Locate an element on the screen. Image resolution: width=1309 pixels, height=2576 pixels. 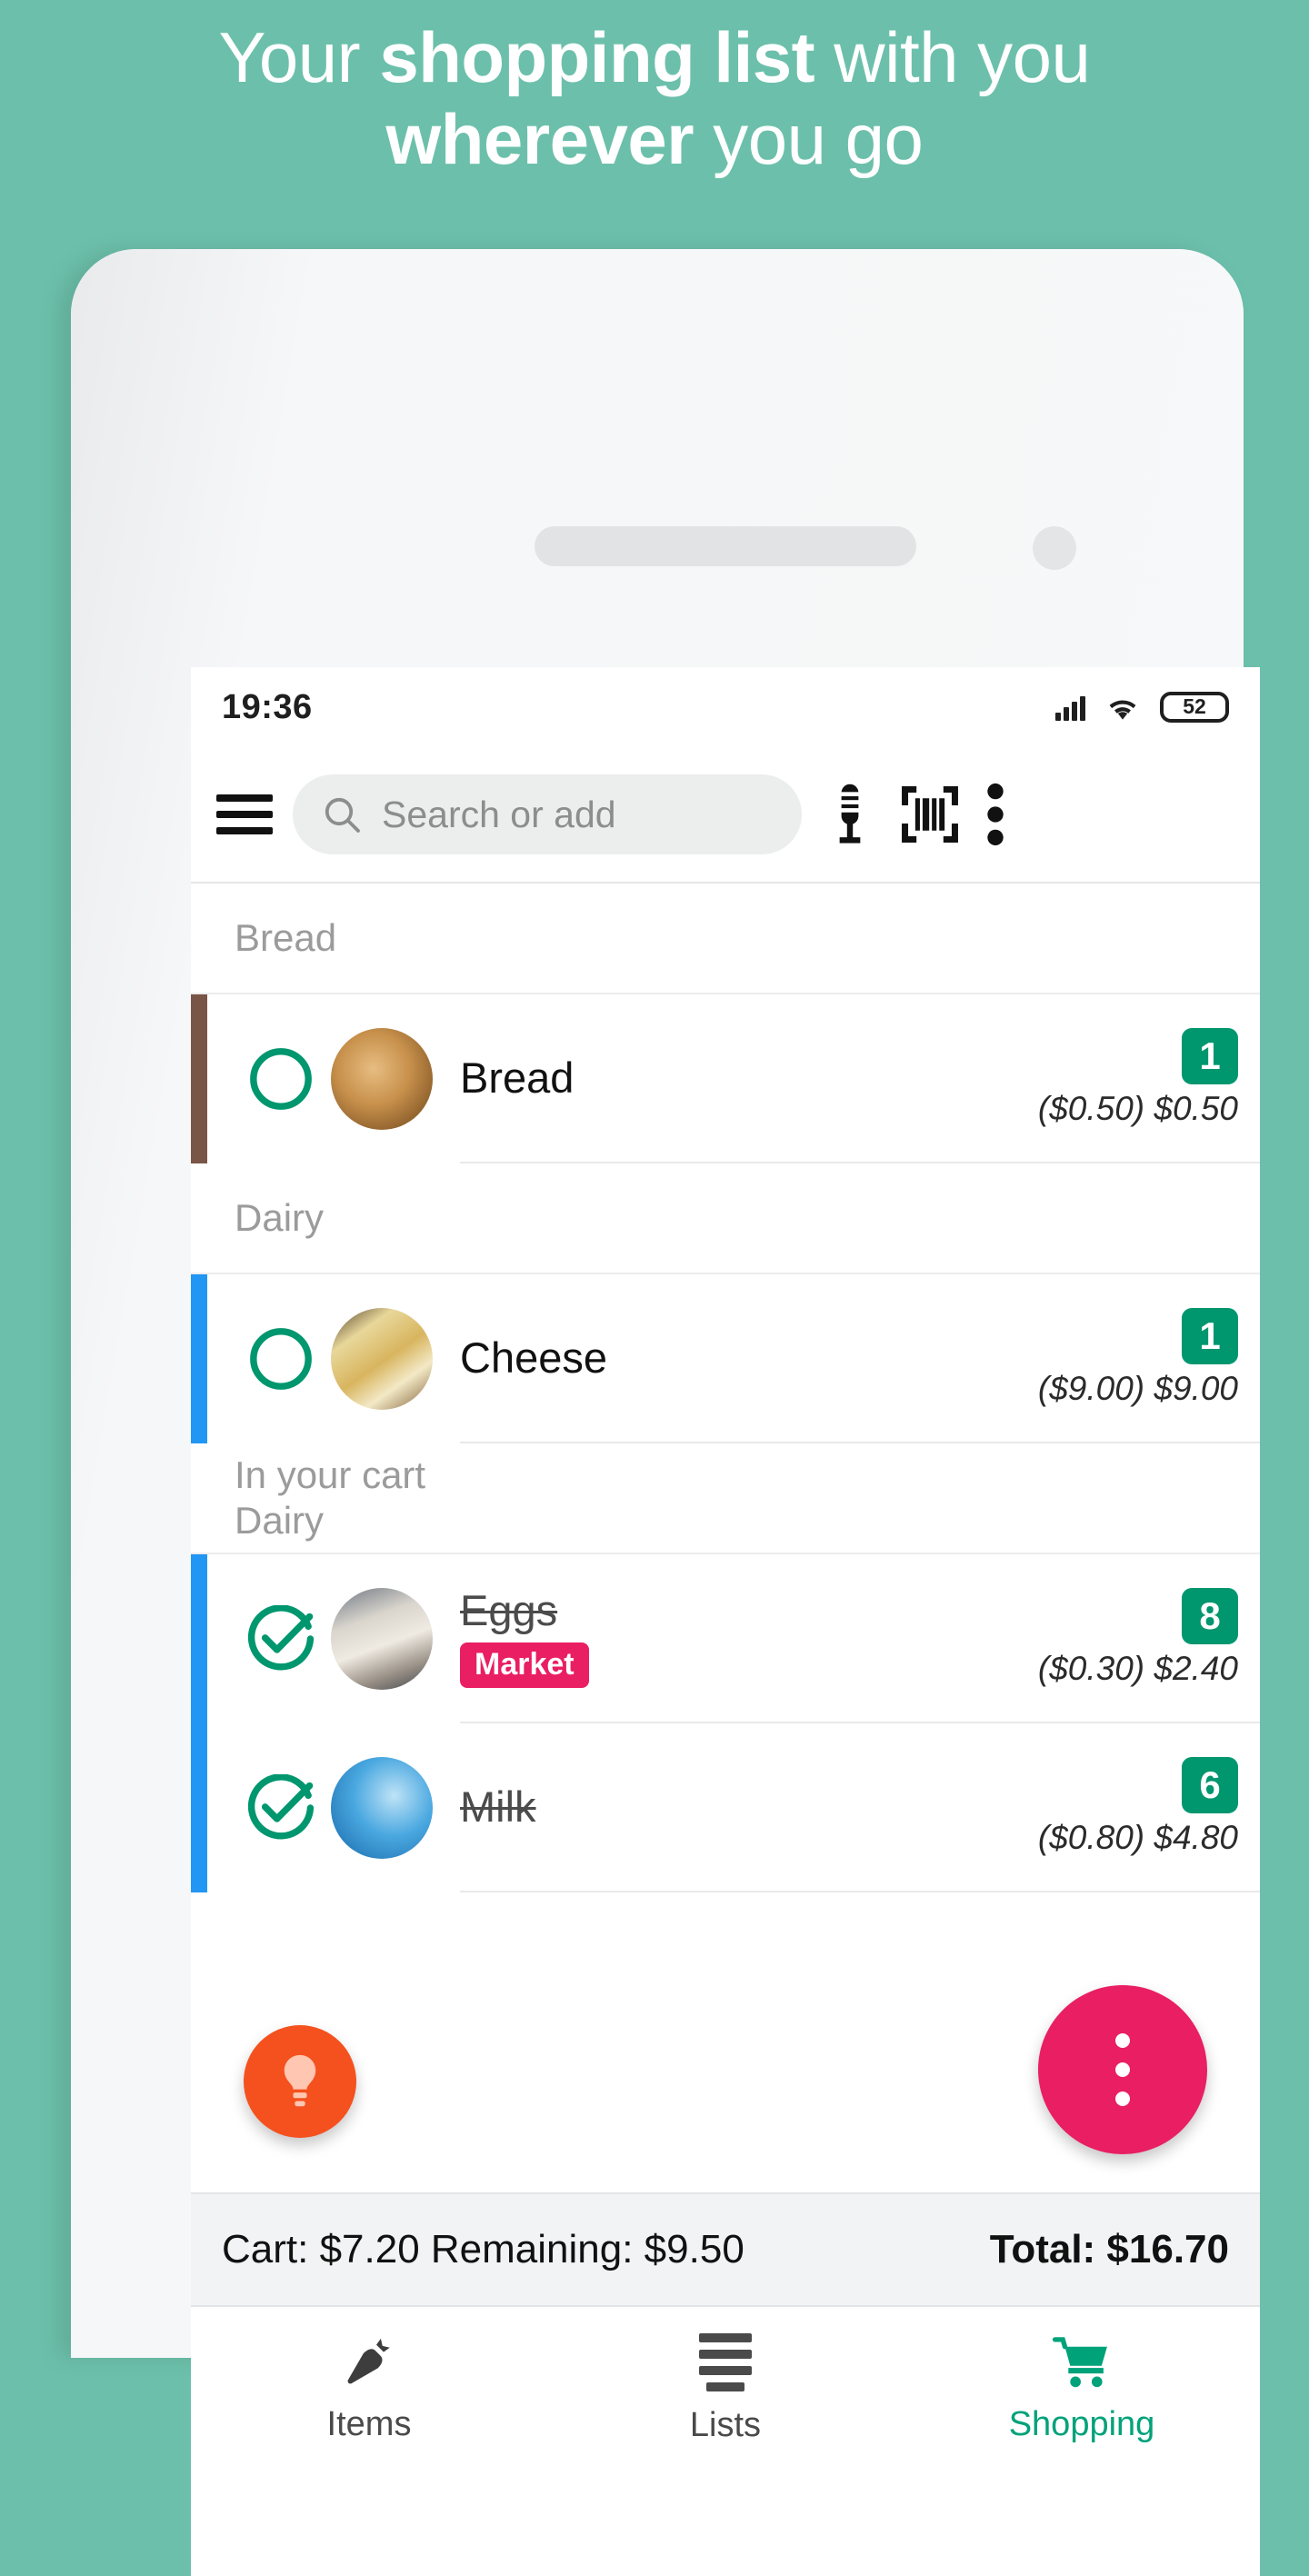
search-input: Search or add is located at coordinates (547, 814).